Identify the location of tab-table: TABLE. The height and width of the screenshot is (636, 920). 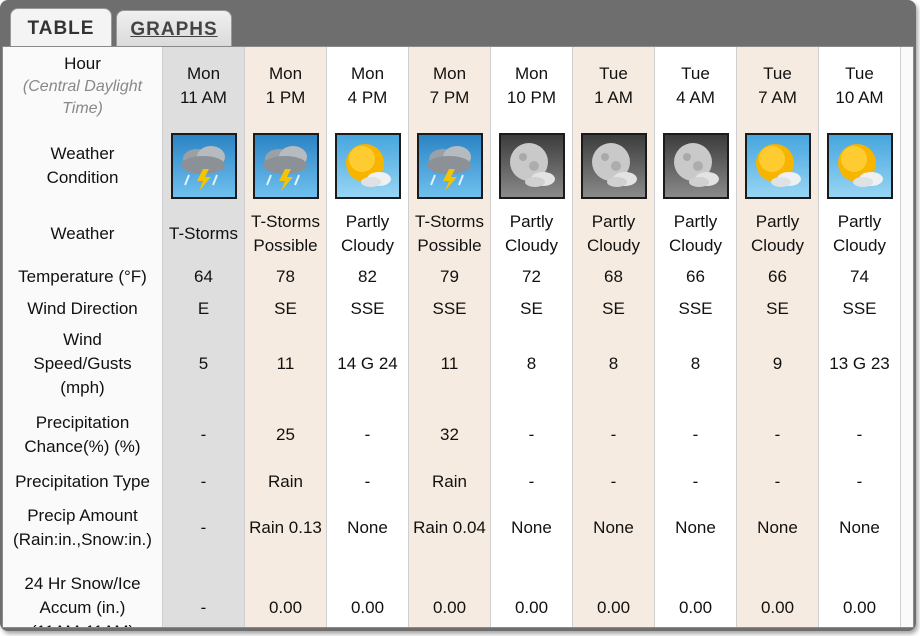
(61, 28).